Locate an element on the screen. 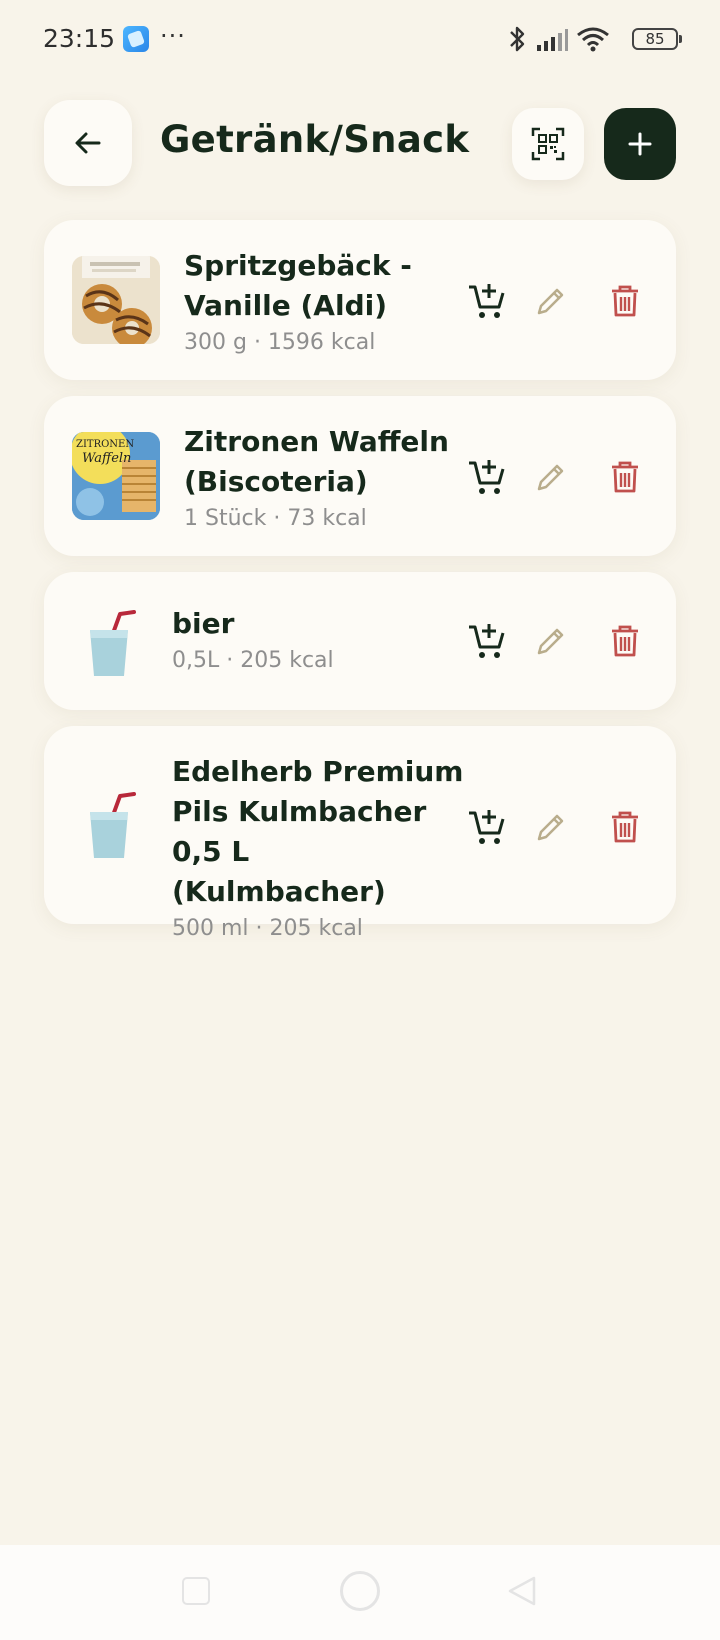 The image size is (720, 1640). system-nav-bar is located at coordinates (360, 1592).